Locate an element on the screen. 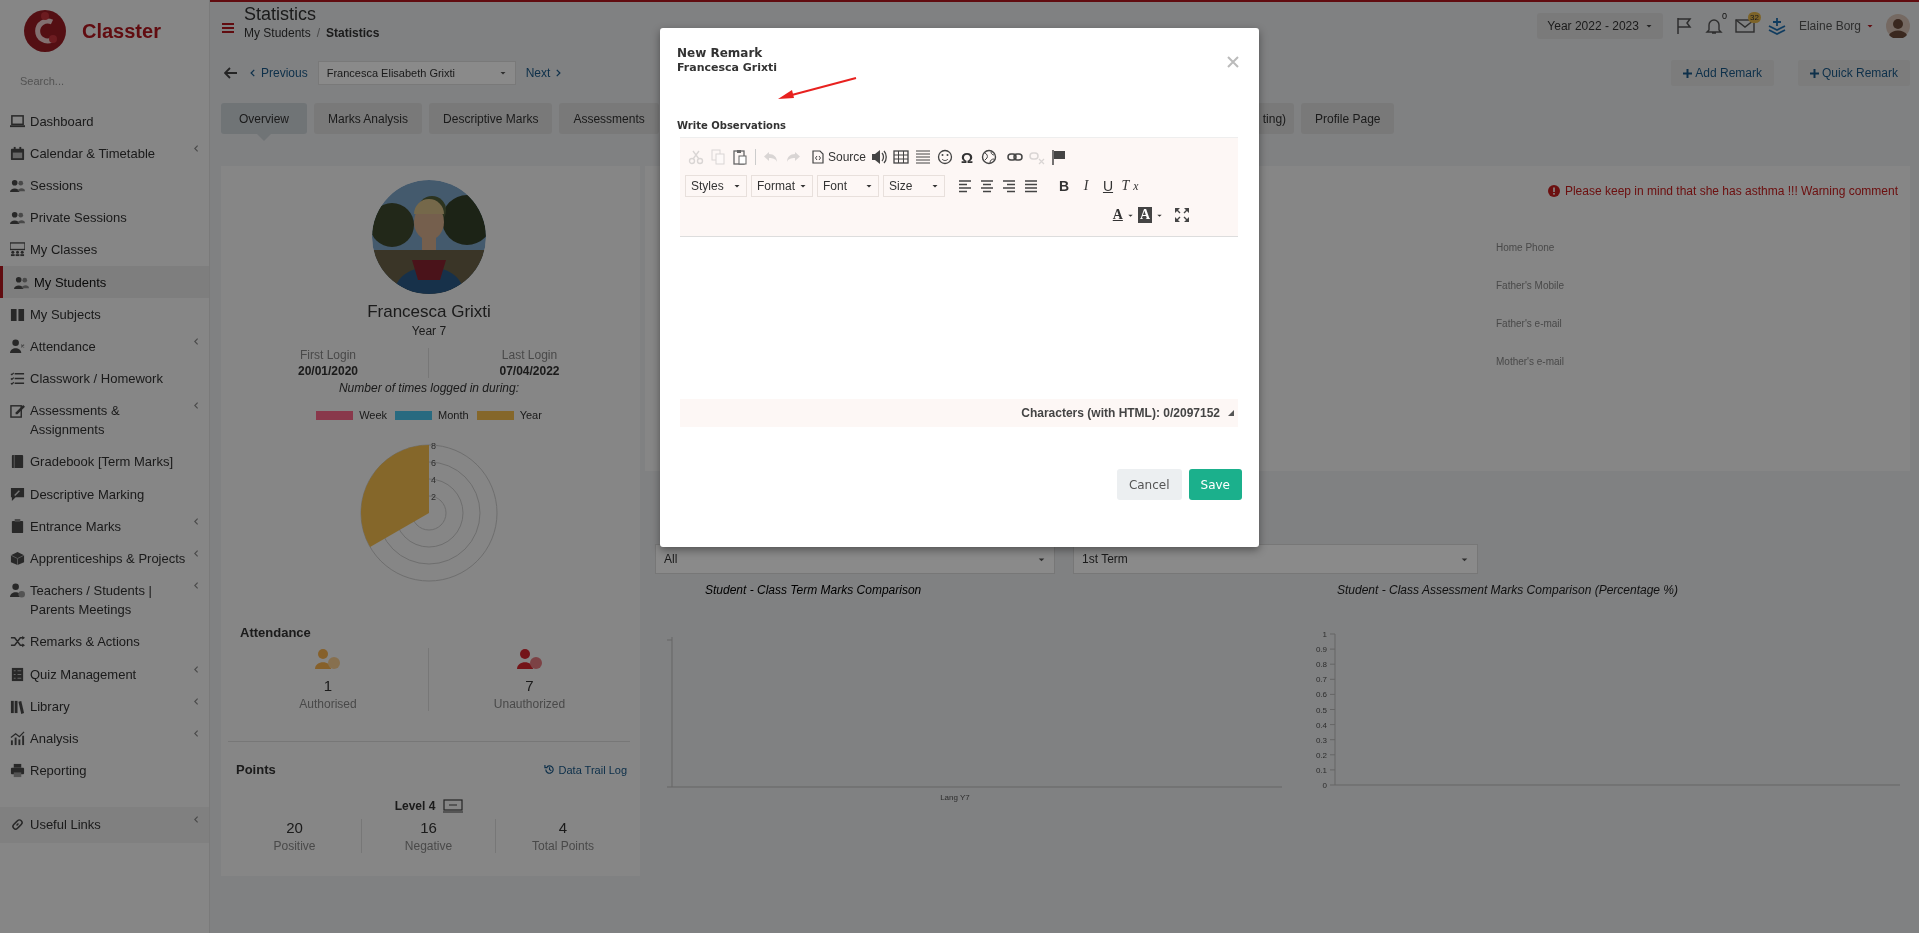 This screenshot has height=933, width=1919. special-character-button: Ω is located at coordinates (967, 157).